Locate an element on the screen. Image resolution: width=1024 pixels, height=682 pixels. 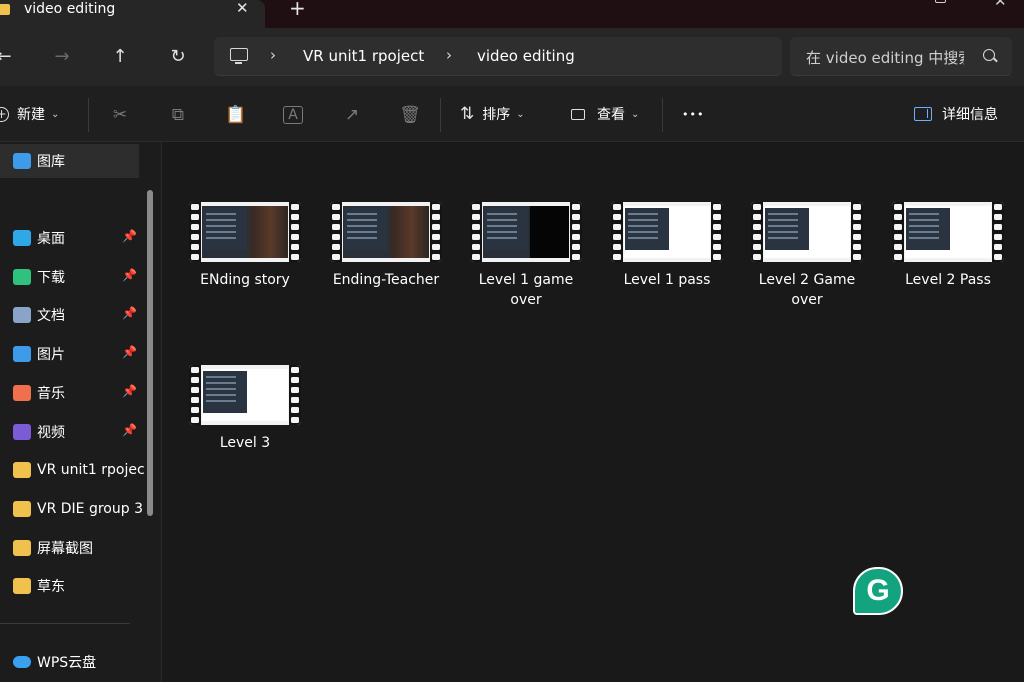
sidebar-item-label: VR DIE group 3 is located at coordinates (90, 508).